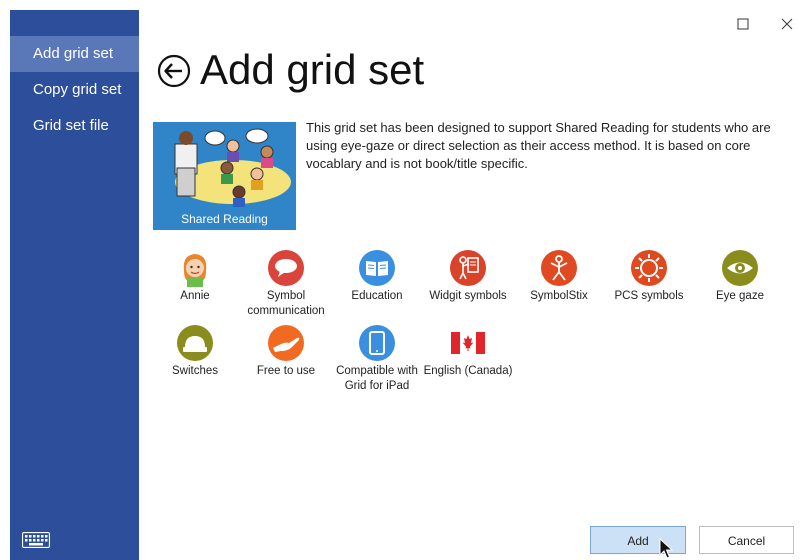 The height and width of the screenshot is (560, 812). What do you see at coordinates (468, 268) in the screenshot?
I see `widgit-icon` at bounding box center [468, 268].